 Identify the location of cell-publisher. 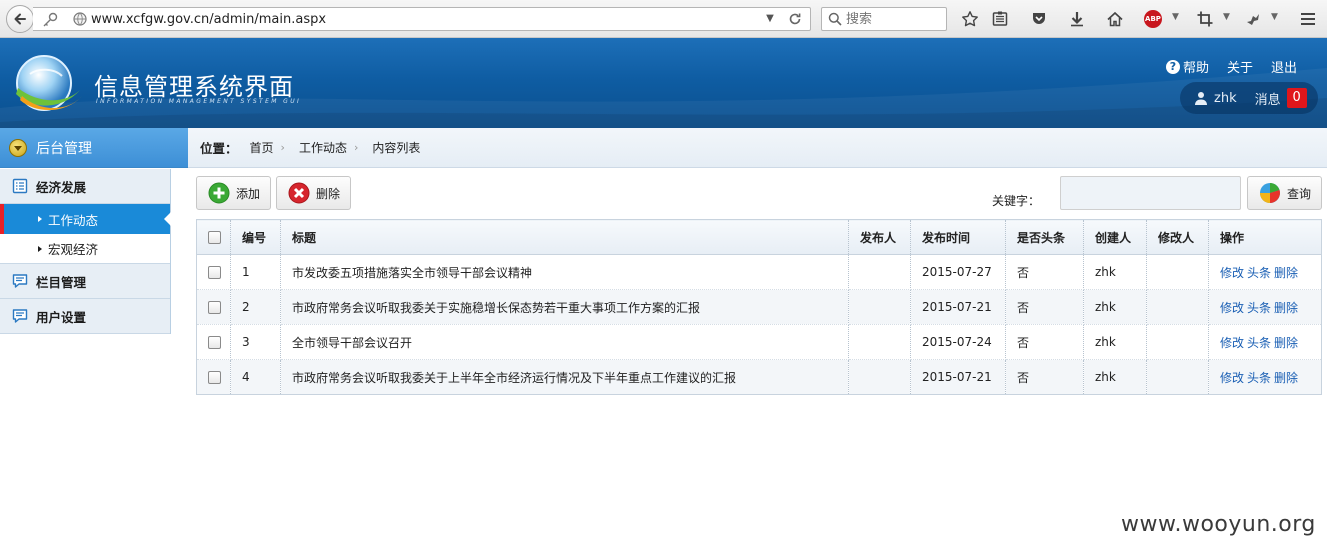
(879, 307).